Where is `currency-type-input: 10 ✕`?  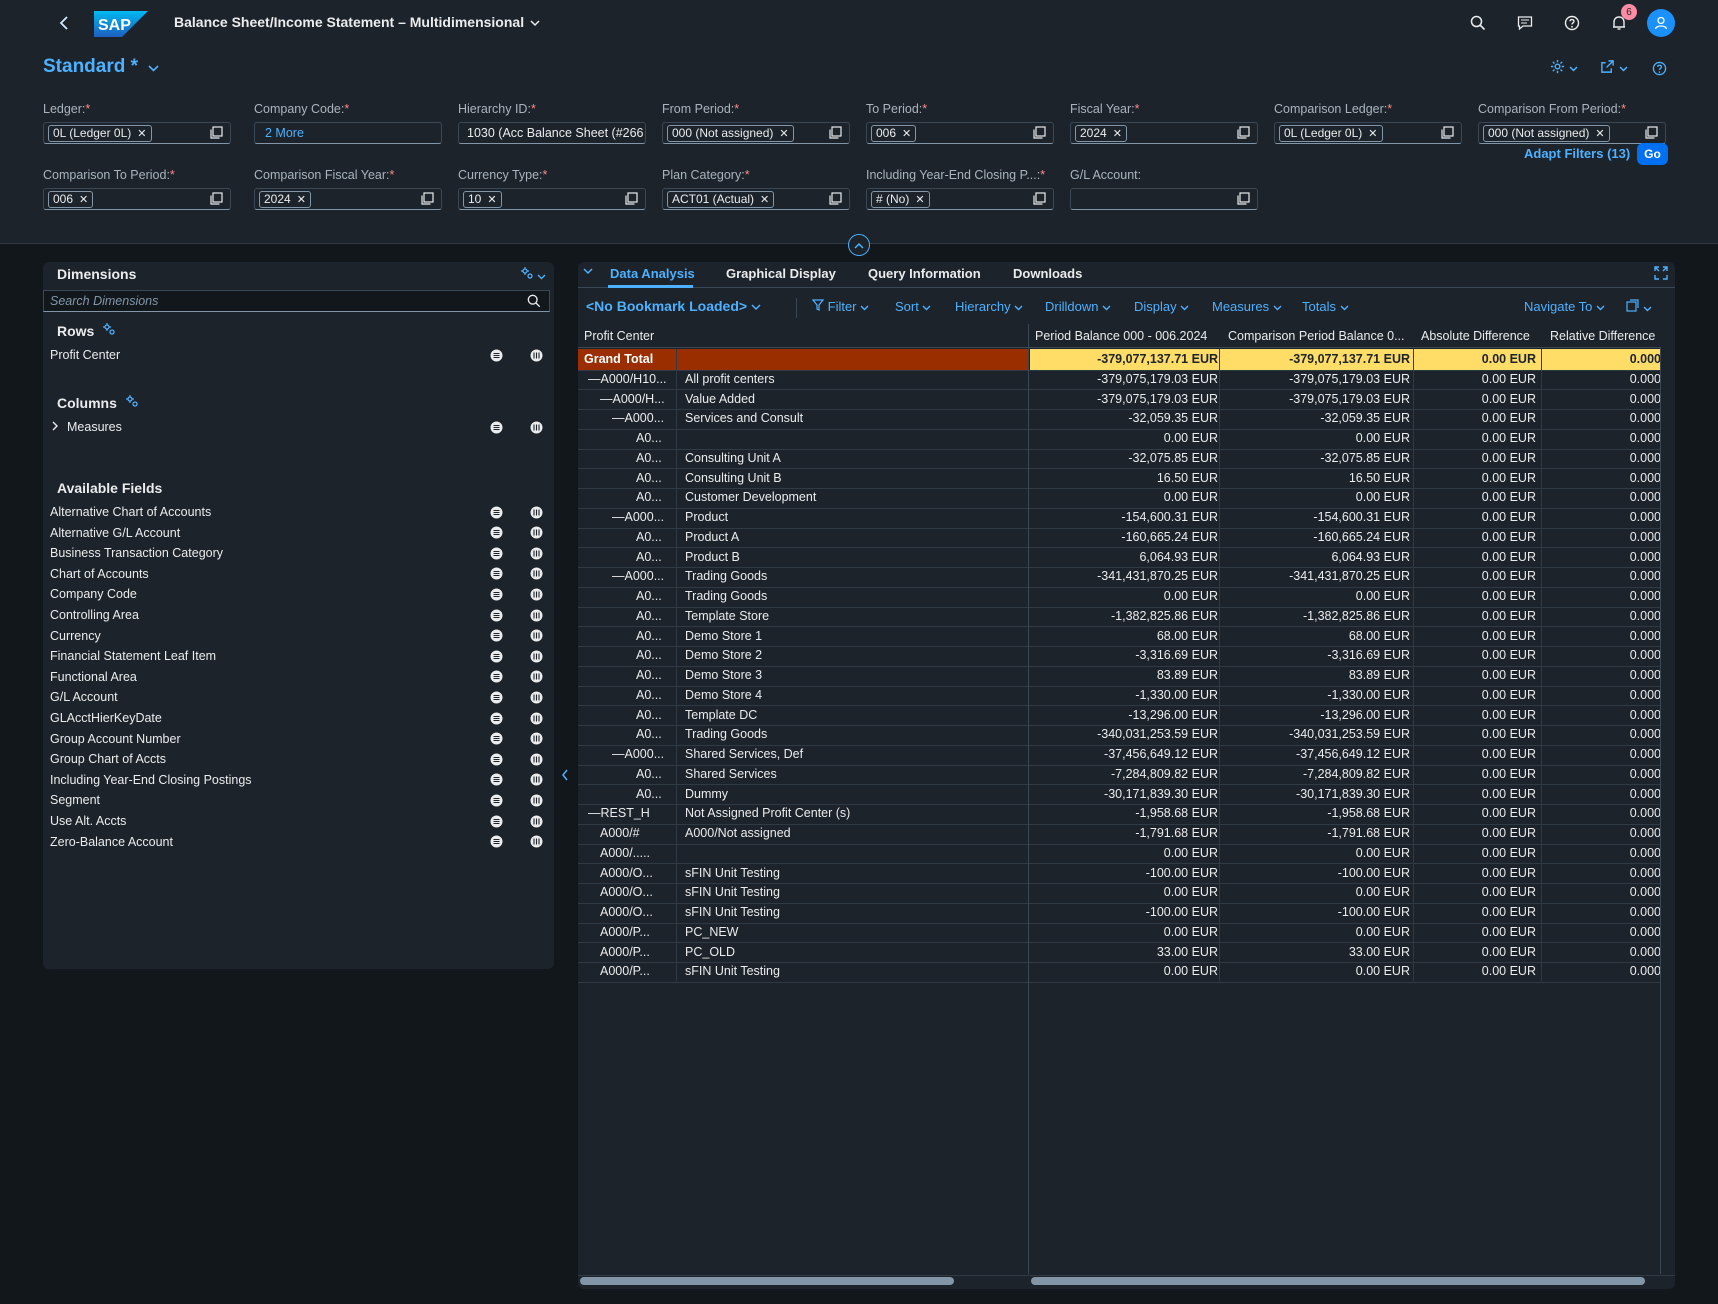
currency-type-input: 10 ✕ is located at coordinates (552, 199).